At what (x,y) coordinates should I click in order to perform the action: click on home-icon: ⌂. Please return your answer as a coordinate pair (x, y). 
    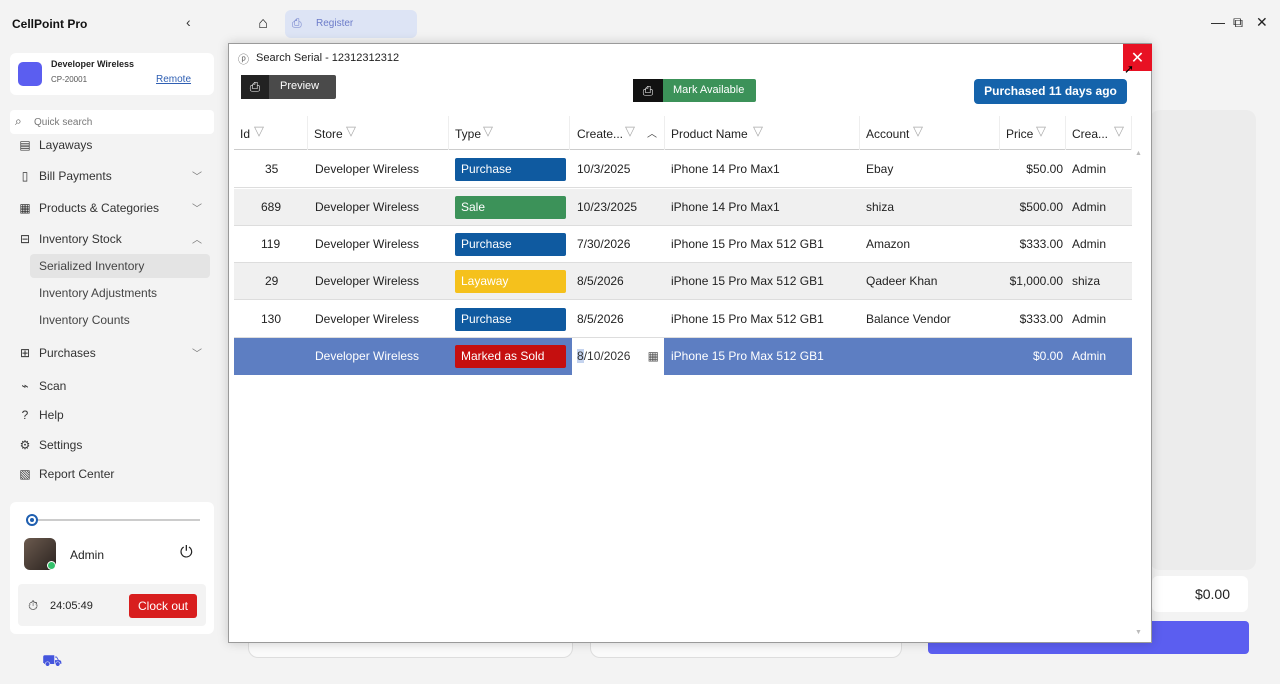
    Looking at the image, I should click on (263, 24).